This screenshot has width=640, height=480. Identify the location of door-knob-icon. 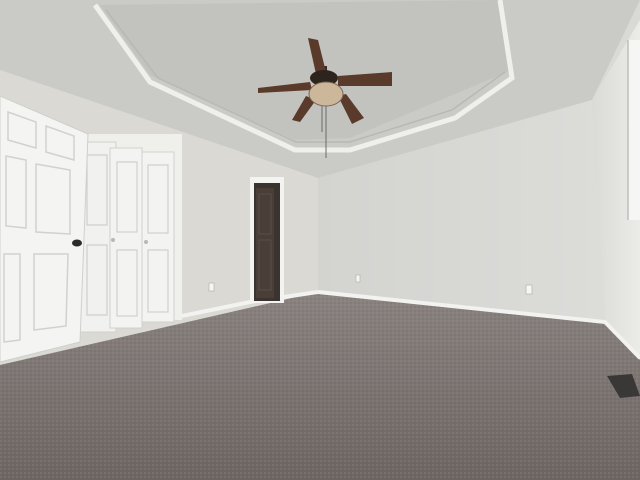
(77, 243).